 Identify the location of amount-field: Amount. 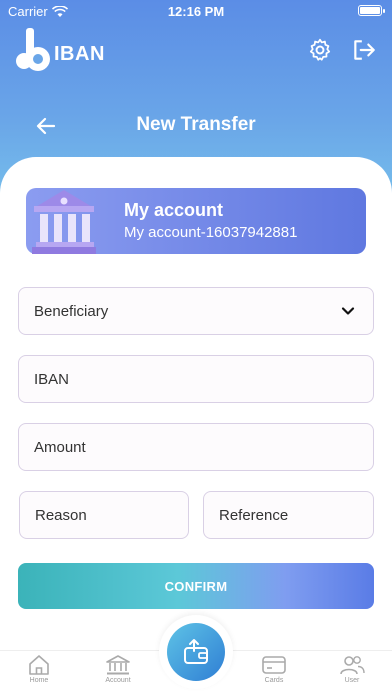
(196, 447).